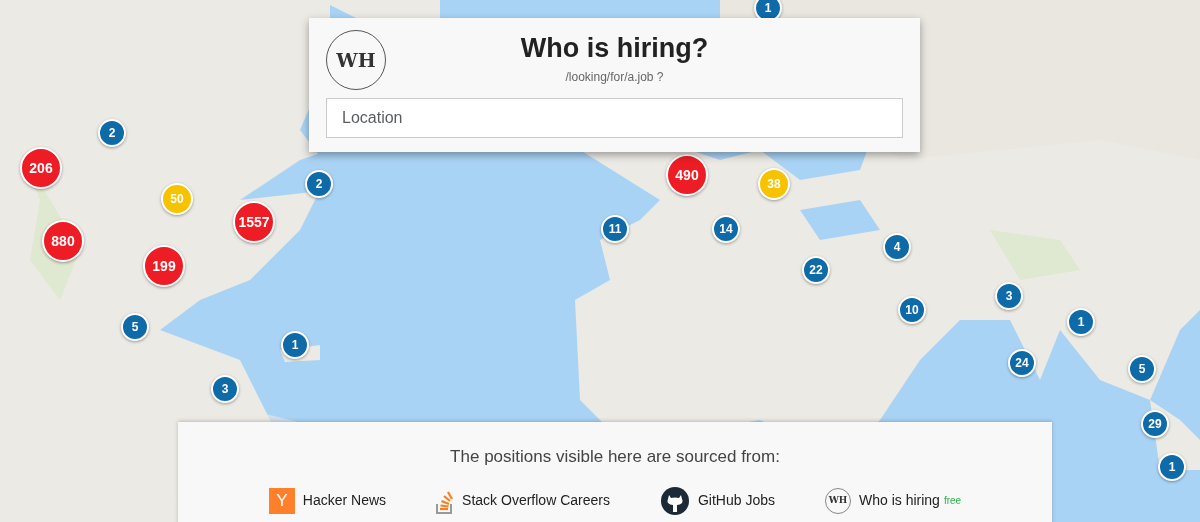 The width and height of the screenshot is (1200, 522). What do you see at coordinates (674, 500) in the screenshot?
I see `cat-icon` at bounding box center [674, 500].